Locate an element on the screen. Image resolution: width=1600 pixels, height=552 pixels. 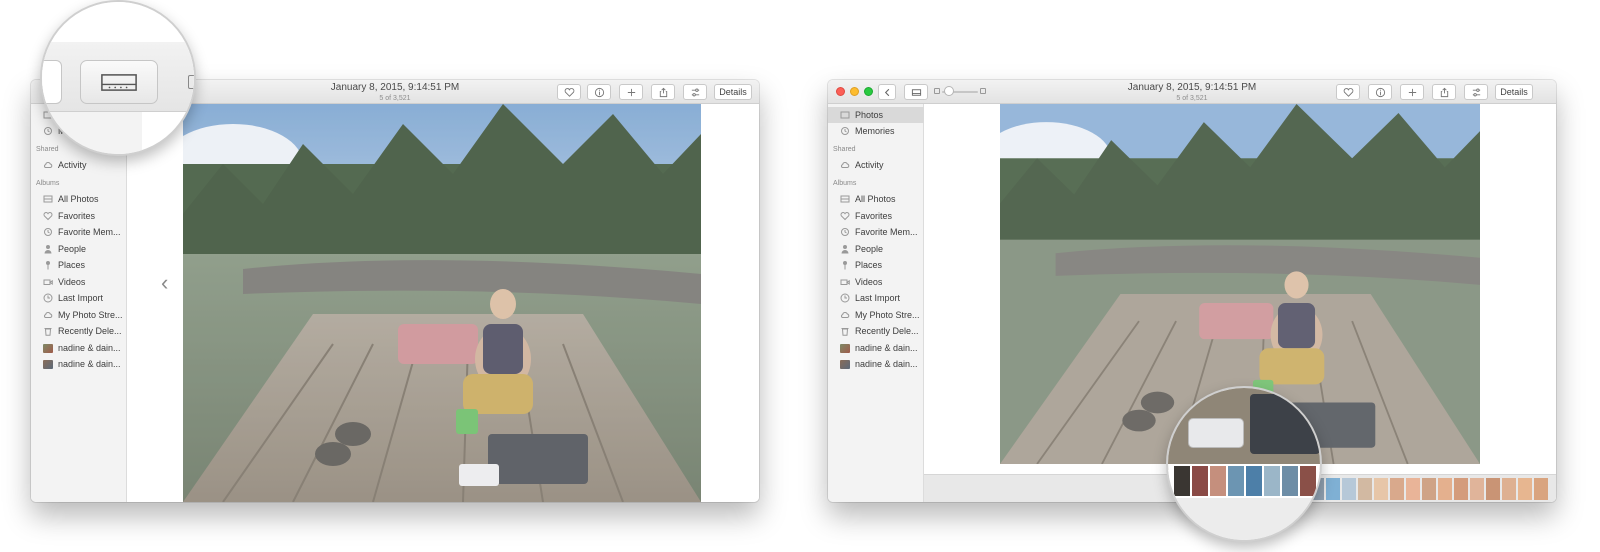
all-photos-icon is located at coordinates (845, 199).